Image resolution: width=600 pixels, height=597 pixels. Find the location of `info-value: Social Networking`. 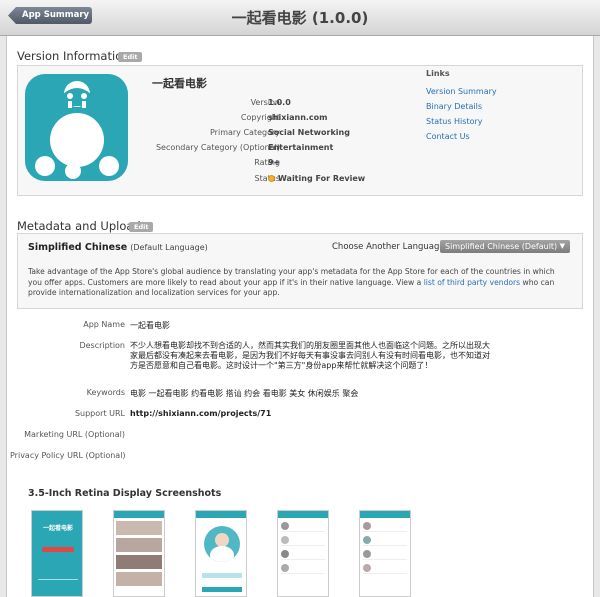

info-value: Social Networking is located at coordinates (309, 132).